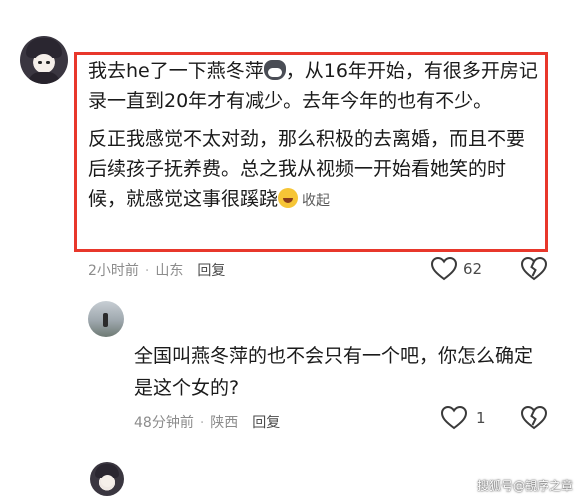 Image resolution: width=581 pixels, height=500 pixels. I want to click on reply-meta: 48分钟前 · 陕西 回复, so click(207, 423).